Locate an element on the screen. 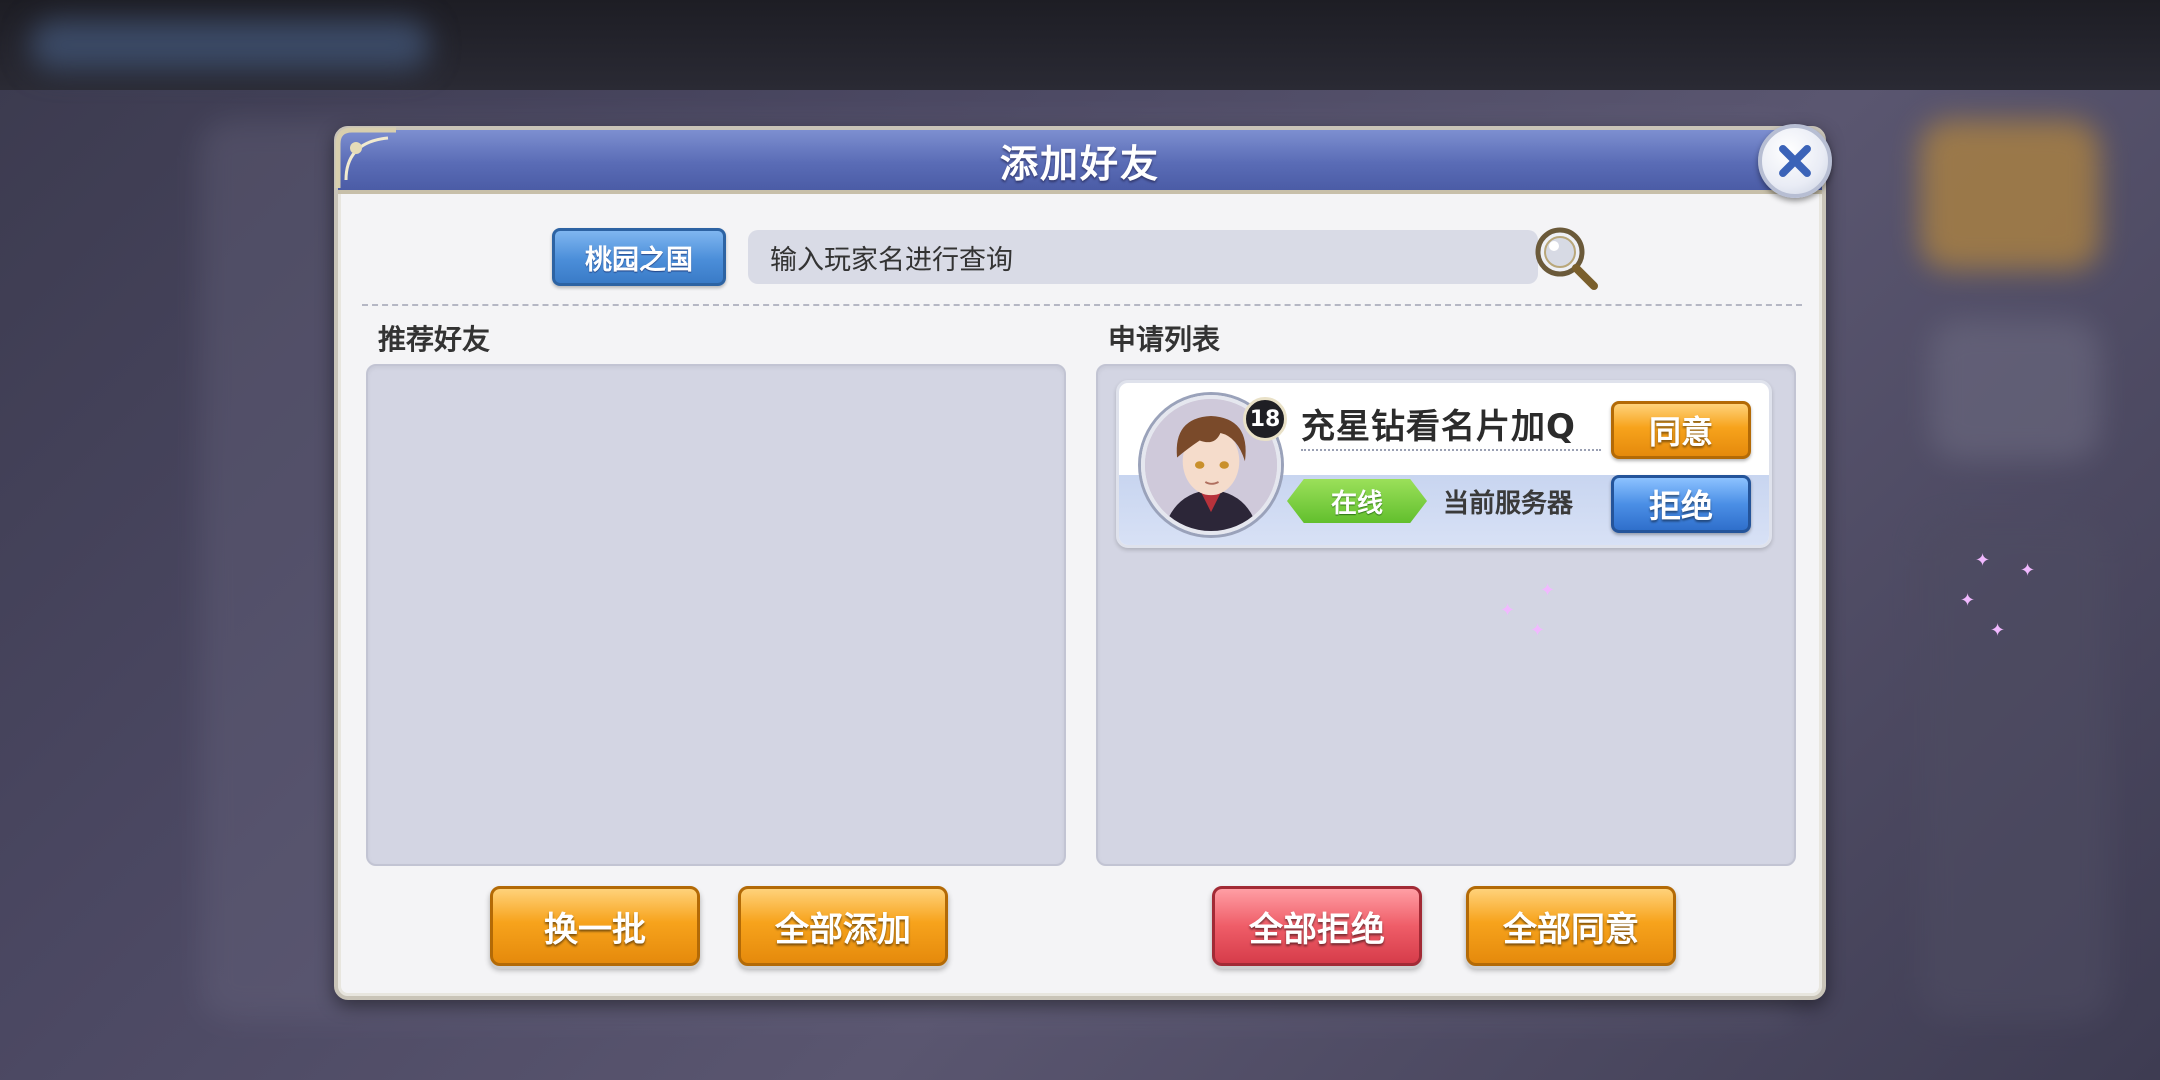 The height and width of the screenshot is (1080, 2160). add-all-button: 全部添加 is located at coordinates (843, 926).